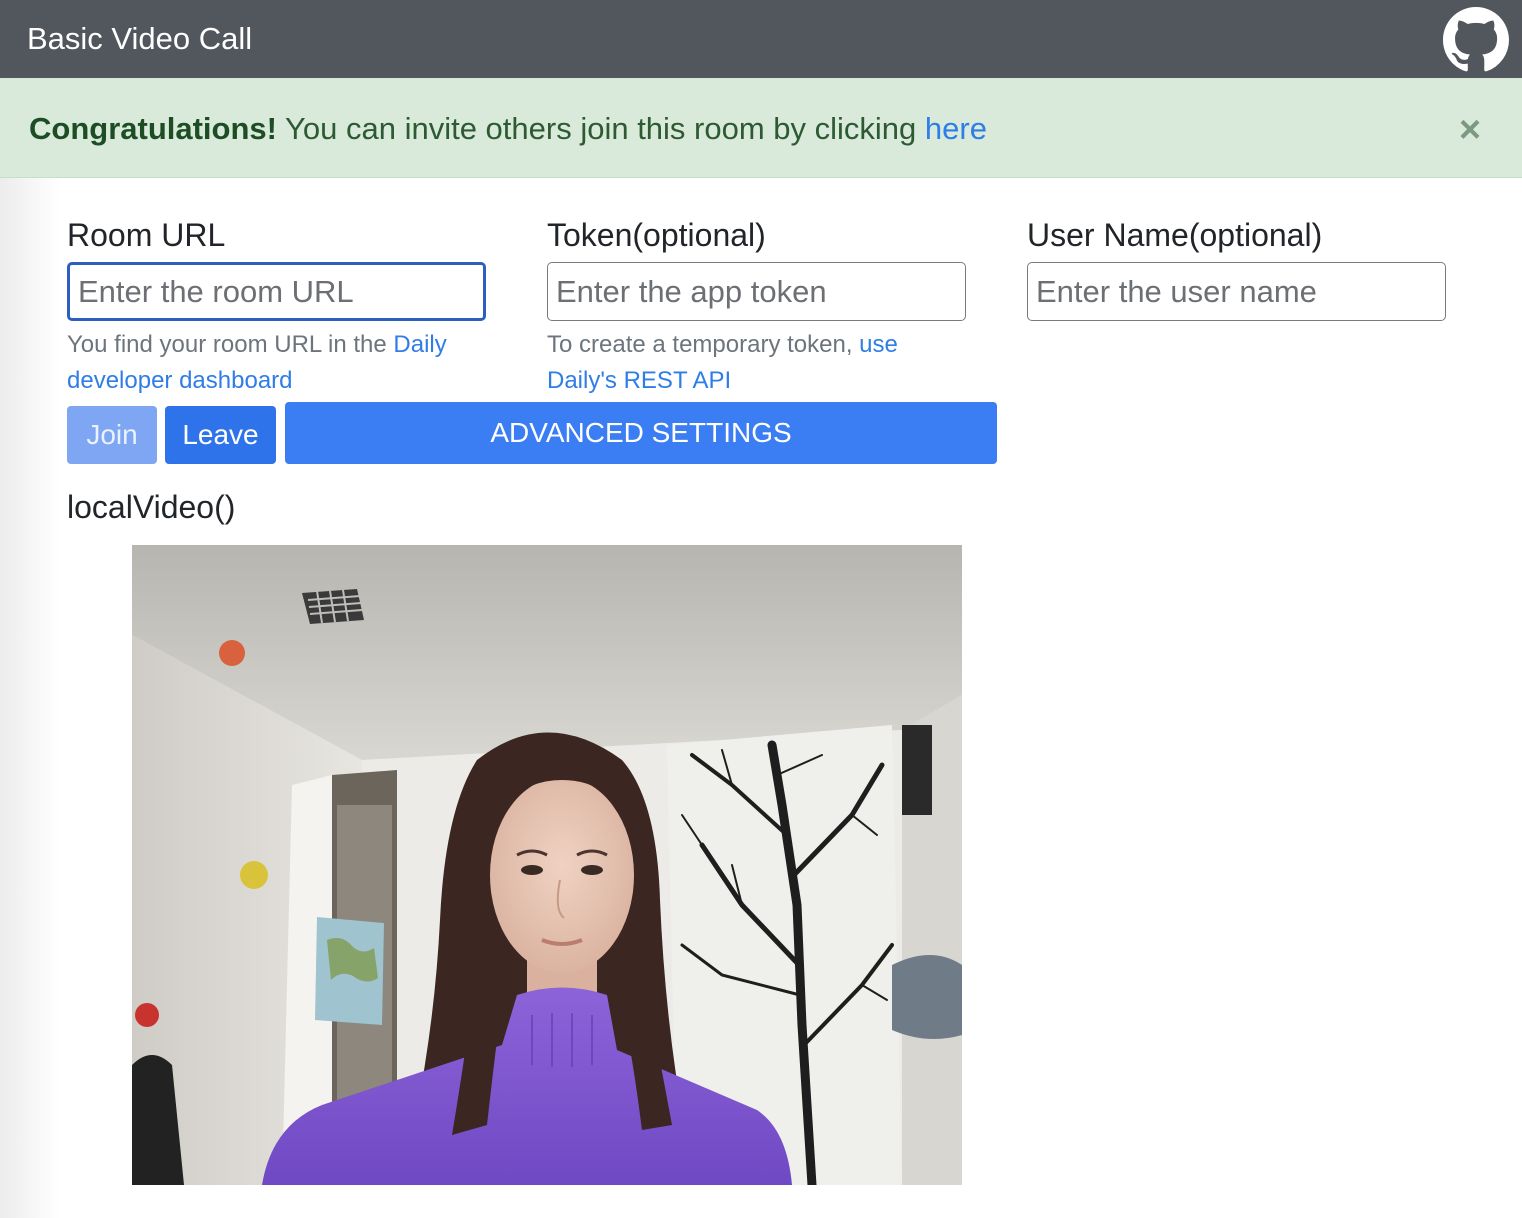 This screenshot has width=1522, height=1218. Describe the element at coordinates (641, 433) in the screenshot. I see `advanced-settings-button: ADVANCED SETTINGS` at that location.